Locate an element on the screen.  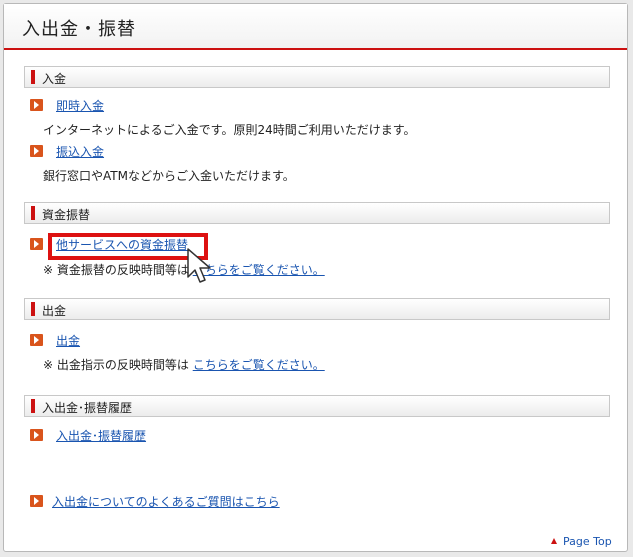
section-title-transfer: 資金振替 is located at coordinates (66, 215).